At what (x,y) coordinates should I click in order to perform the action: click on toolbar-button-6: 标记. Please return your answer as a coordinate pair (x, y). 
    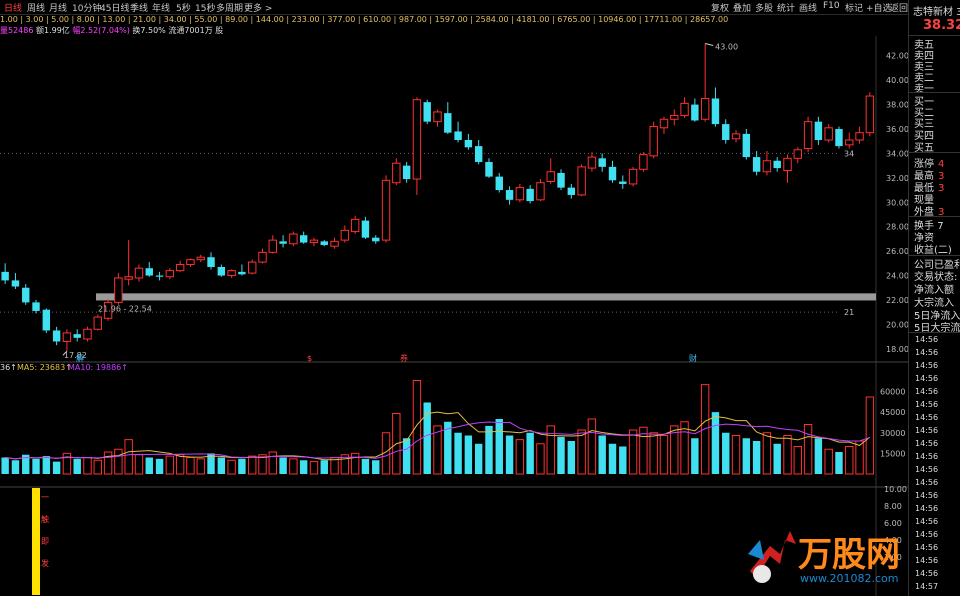
    Looking at the image, I should click on (854, 7).